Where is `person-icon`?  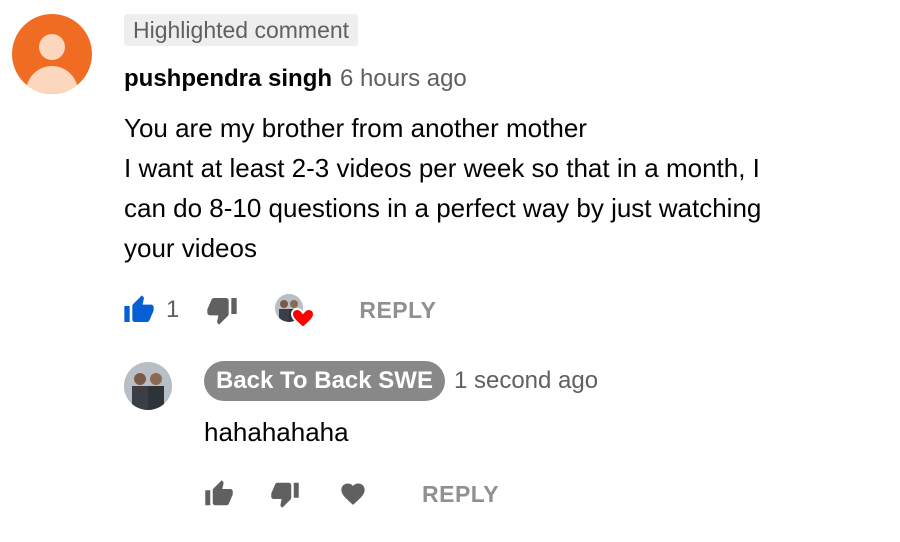
person-icon is located at coordinates (52, 47).